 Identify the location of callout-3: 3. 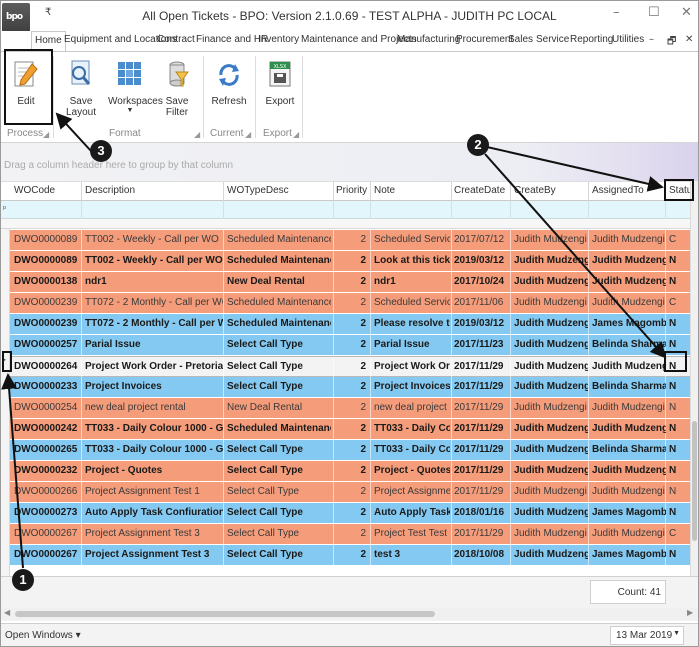
(101, 151).